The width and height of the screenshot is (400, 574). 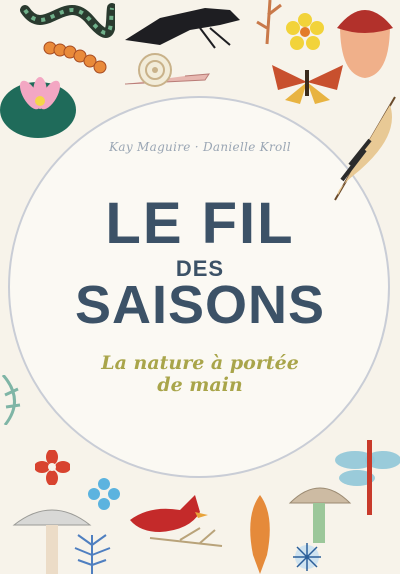 I want to click on blue-flower-icon, so click(x=104, y=494).